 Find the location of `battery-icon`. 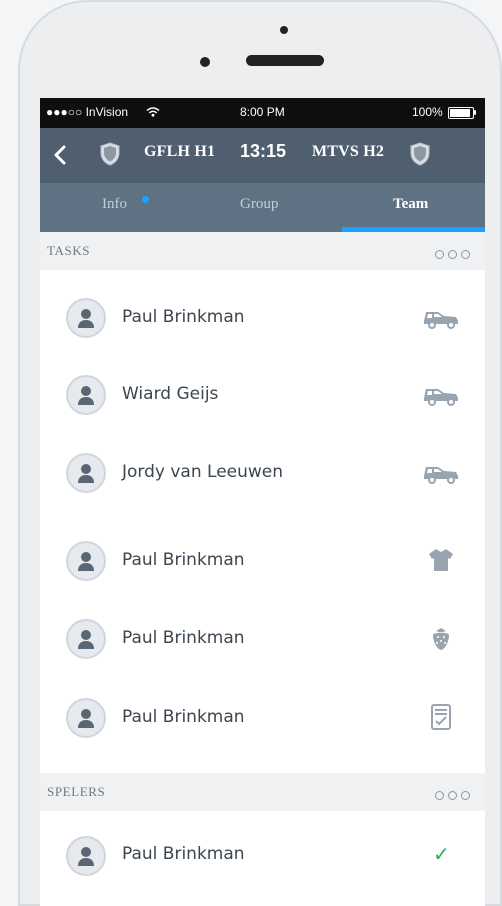

battery-icon is located at coordinates (461, 113).